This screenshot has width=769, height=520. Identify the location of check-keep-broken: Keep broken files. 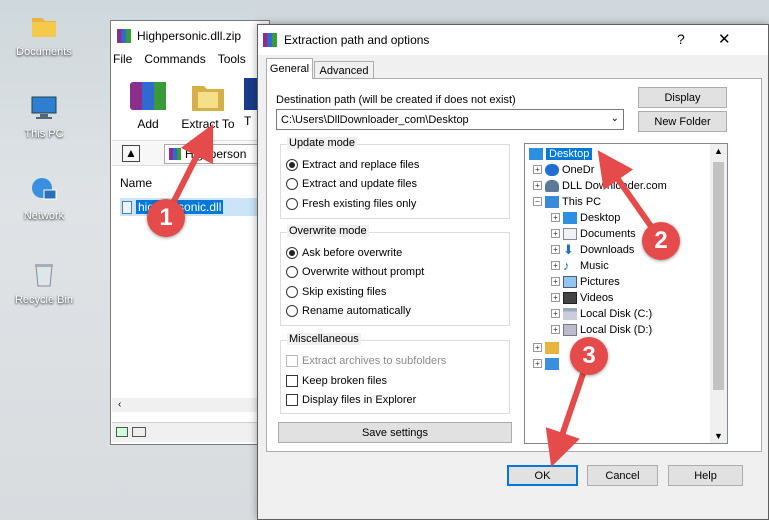
(336, 381).